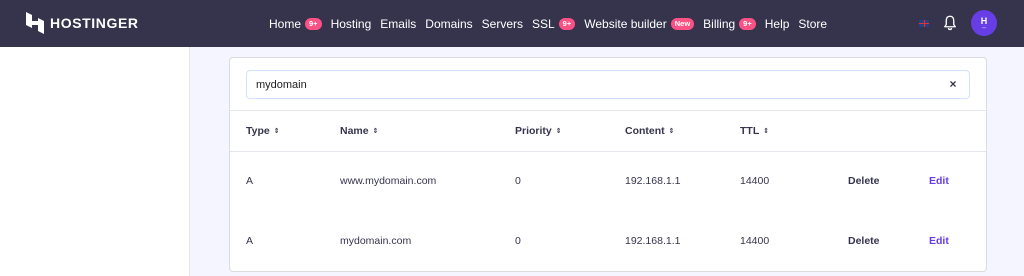 This screenshot has height=276, width=1024. Describe the element at coordinates (543, 23) in the screenshot. I see `nav-label: SSL` at that location.